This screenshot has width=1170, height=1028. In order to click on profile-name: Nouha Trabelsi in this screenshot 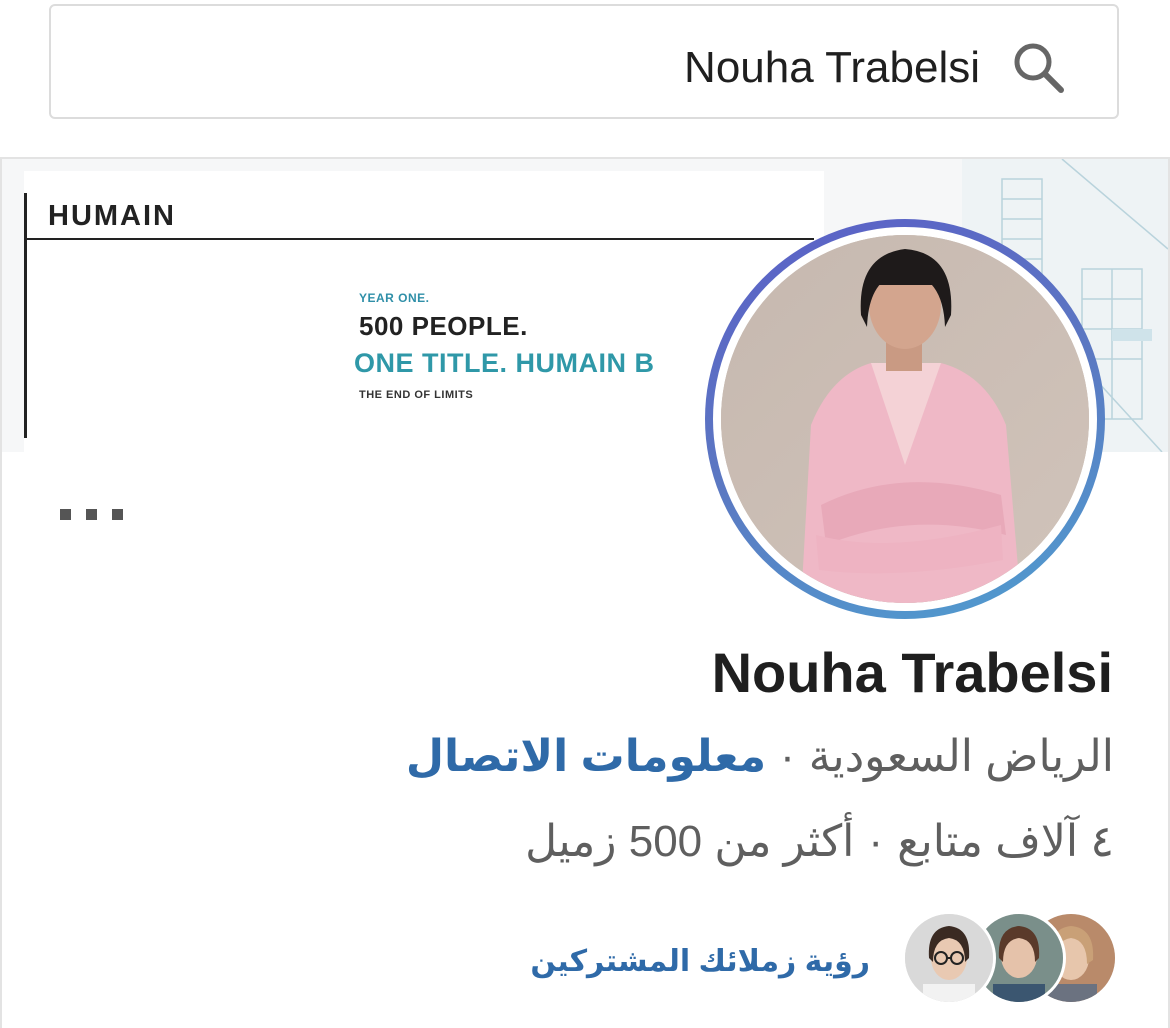, I will do `click(912, 672)`.